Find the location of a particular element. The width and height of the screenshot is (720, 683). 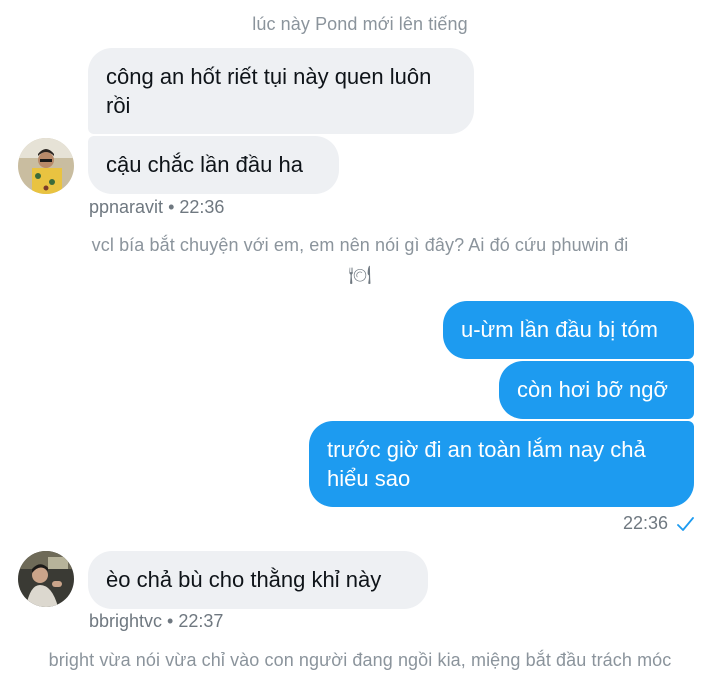

message-bubble: công an hốt riết tụi này quen luôn rồi is located at coordinates (281, 91).